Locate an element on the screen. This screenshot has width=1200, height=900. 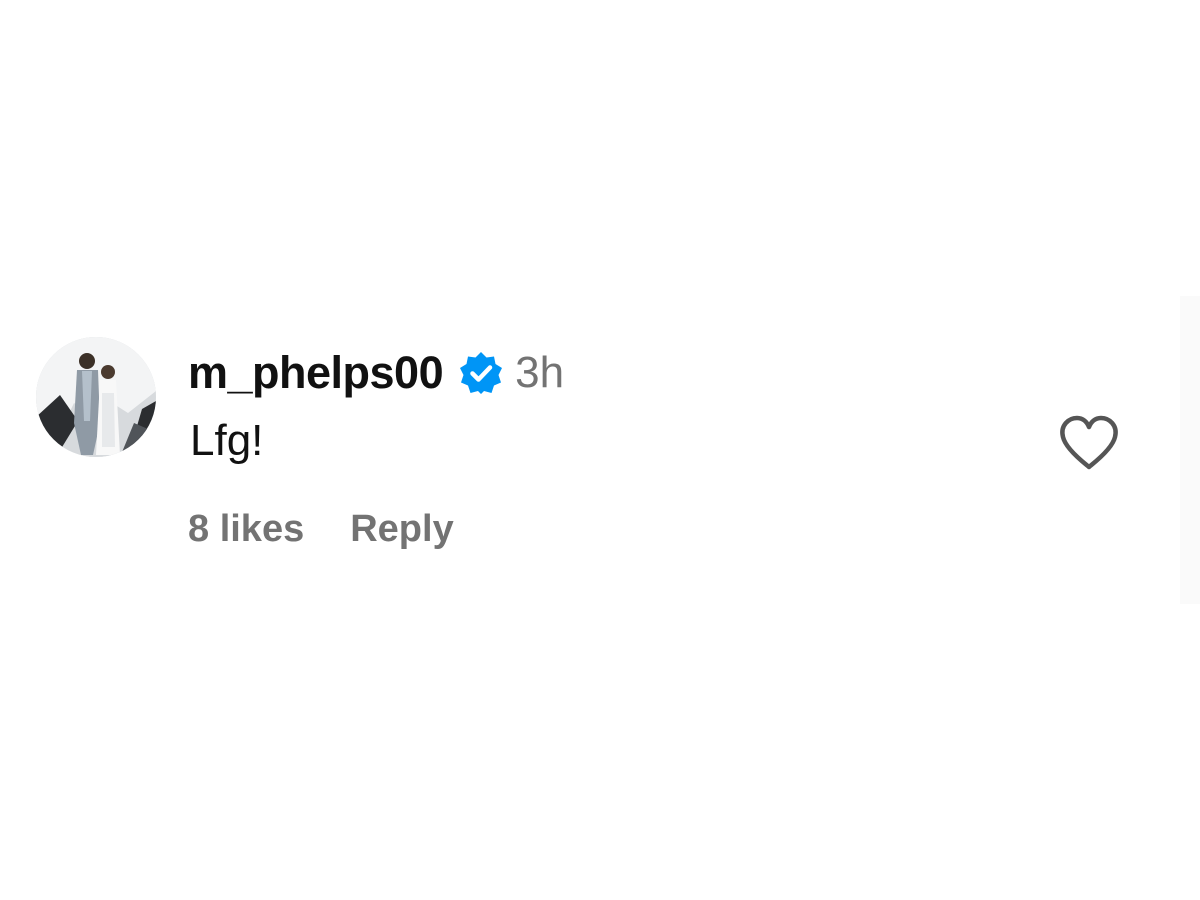
heart-outline-icon is located at coordinates (1089, 443).